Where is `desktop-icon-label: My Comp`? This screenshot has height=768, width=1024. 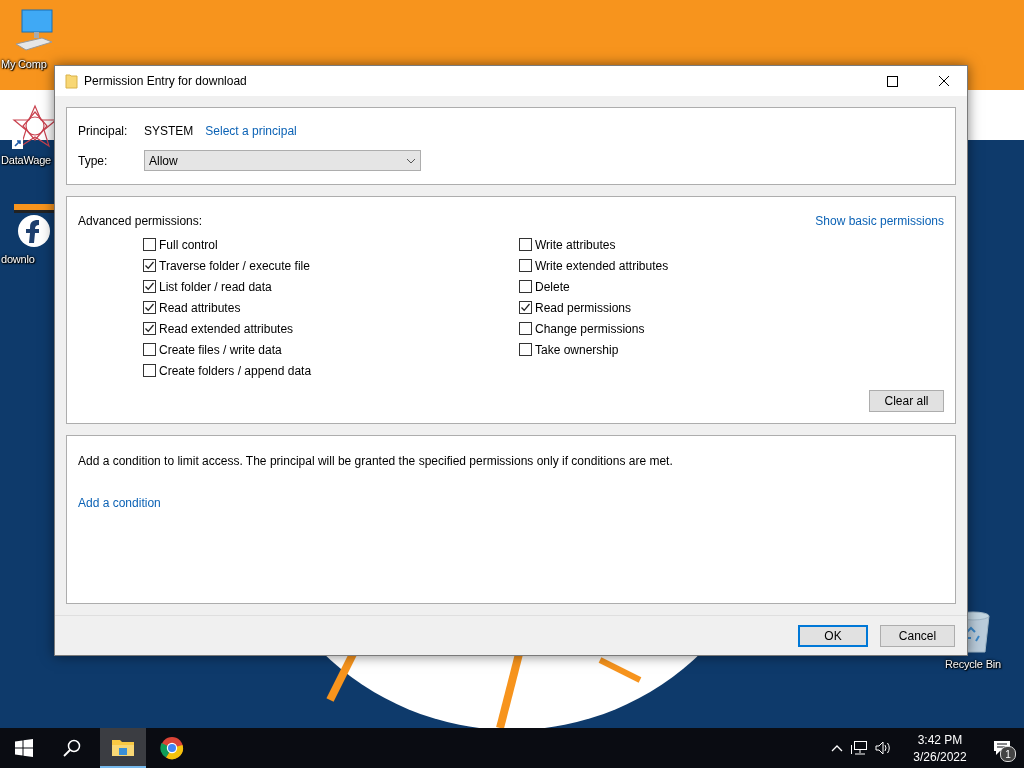
desktop-icon-label: My Comp is located at coordinates (24, 64).